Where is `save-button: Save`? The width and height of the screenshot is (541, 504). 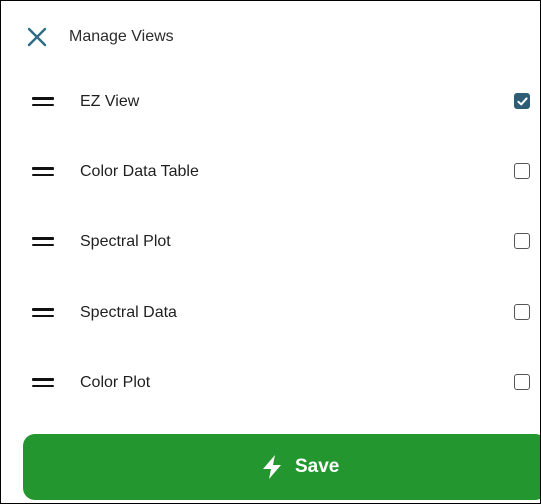 save-button: Save is located at coordinates (281, 467).